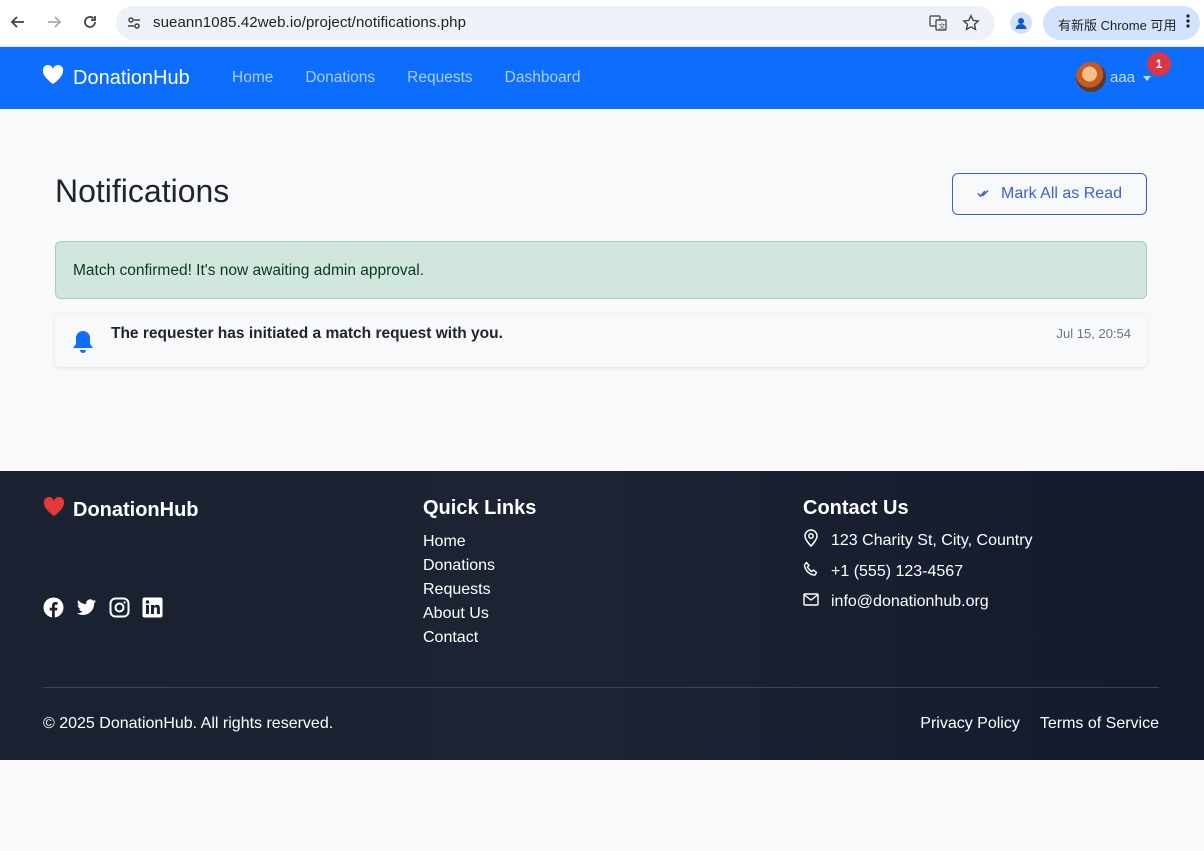 The image size is (1204, 851). Describe the element at coordinates (970, 724) in the screenshot. I see `privacy-policy-link: Privacy Policy` at that location.